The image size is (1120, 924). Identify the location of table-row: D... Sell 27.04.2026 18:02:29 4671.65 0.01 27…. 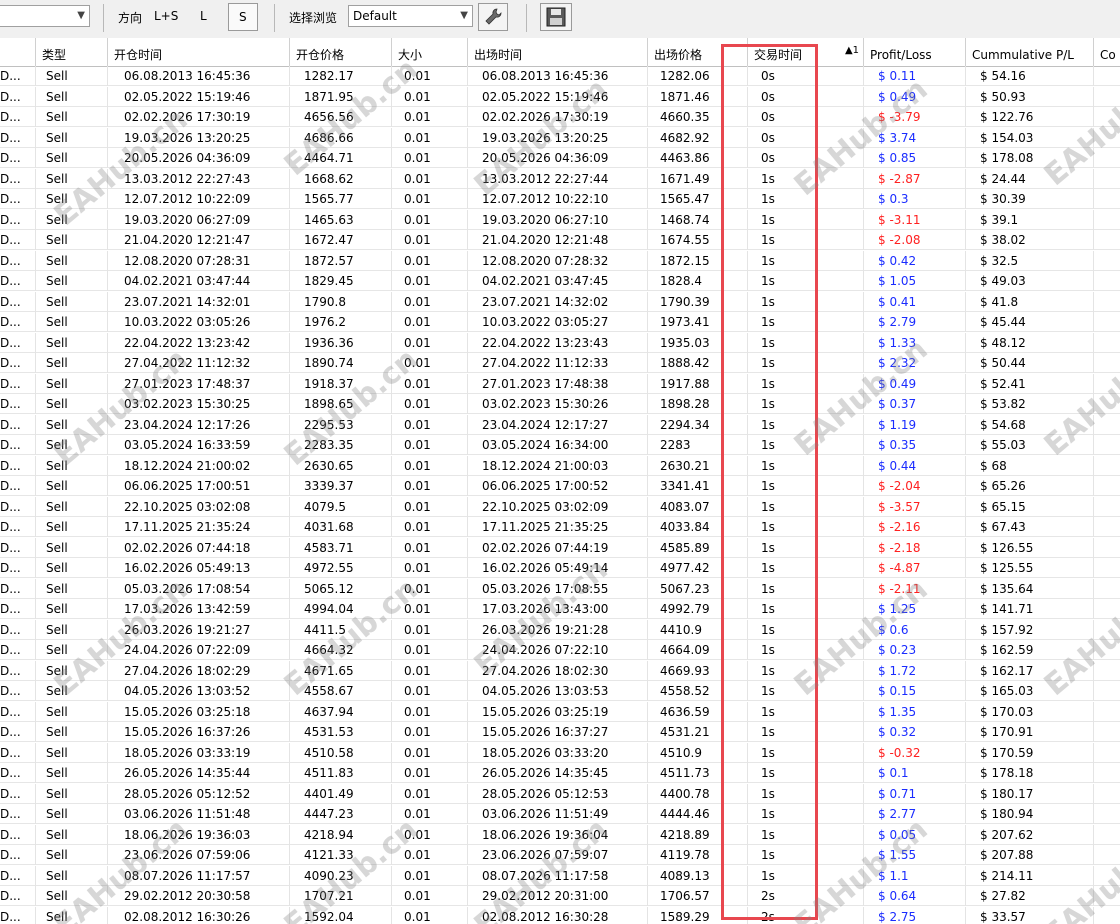
(560, 670).